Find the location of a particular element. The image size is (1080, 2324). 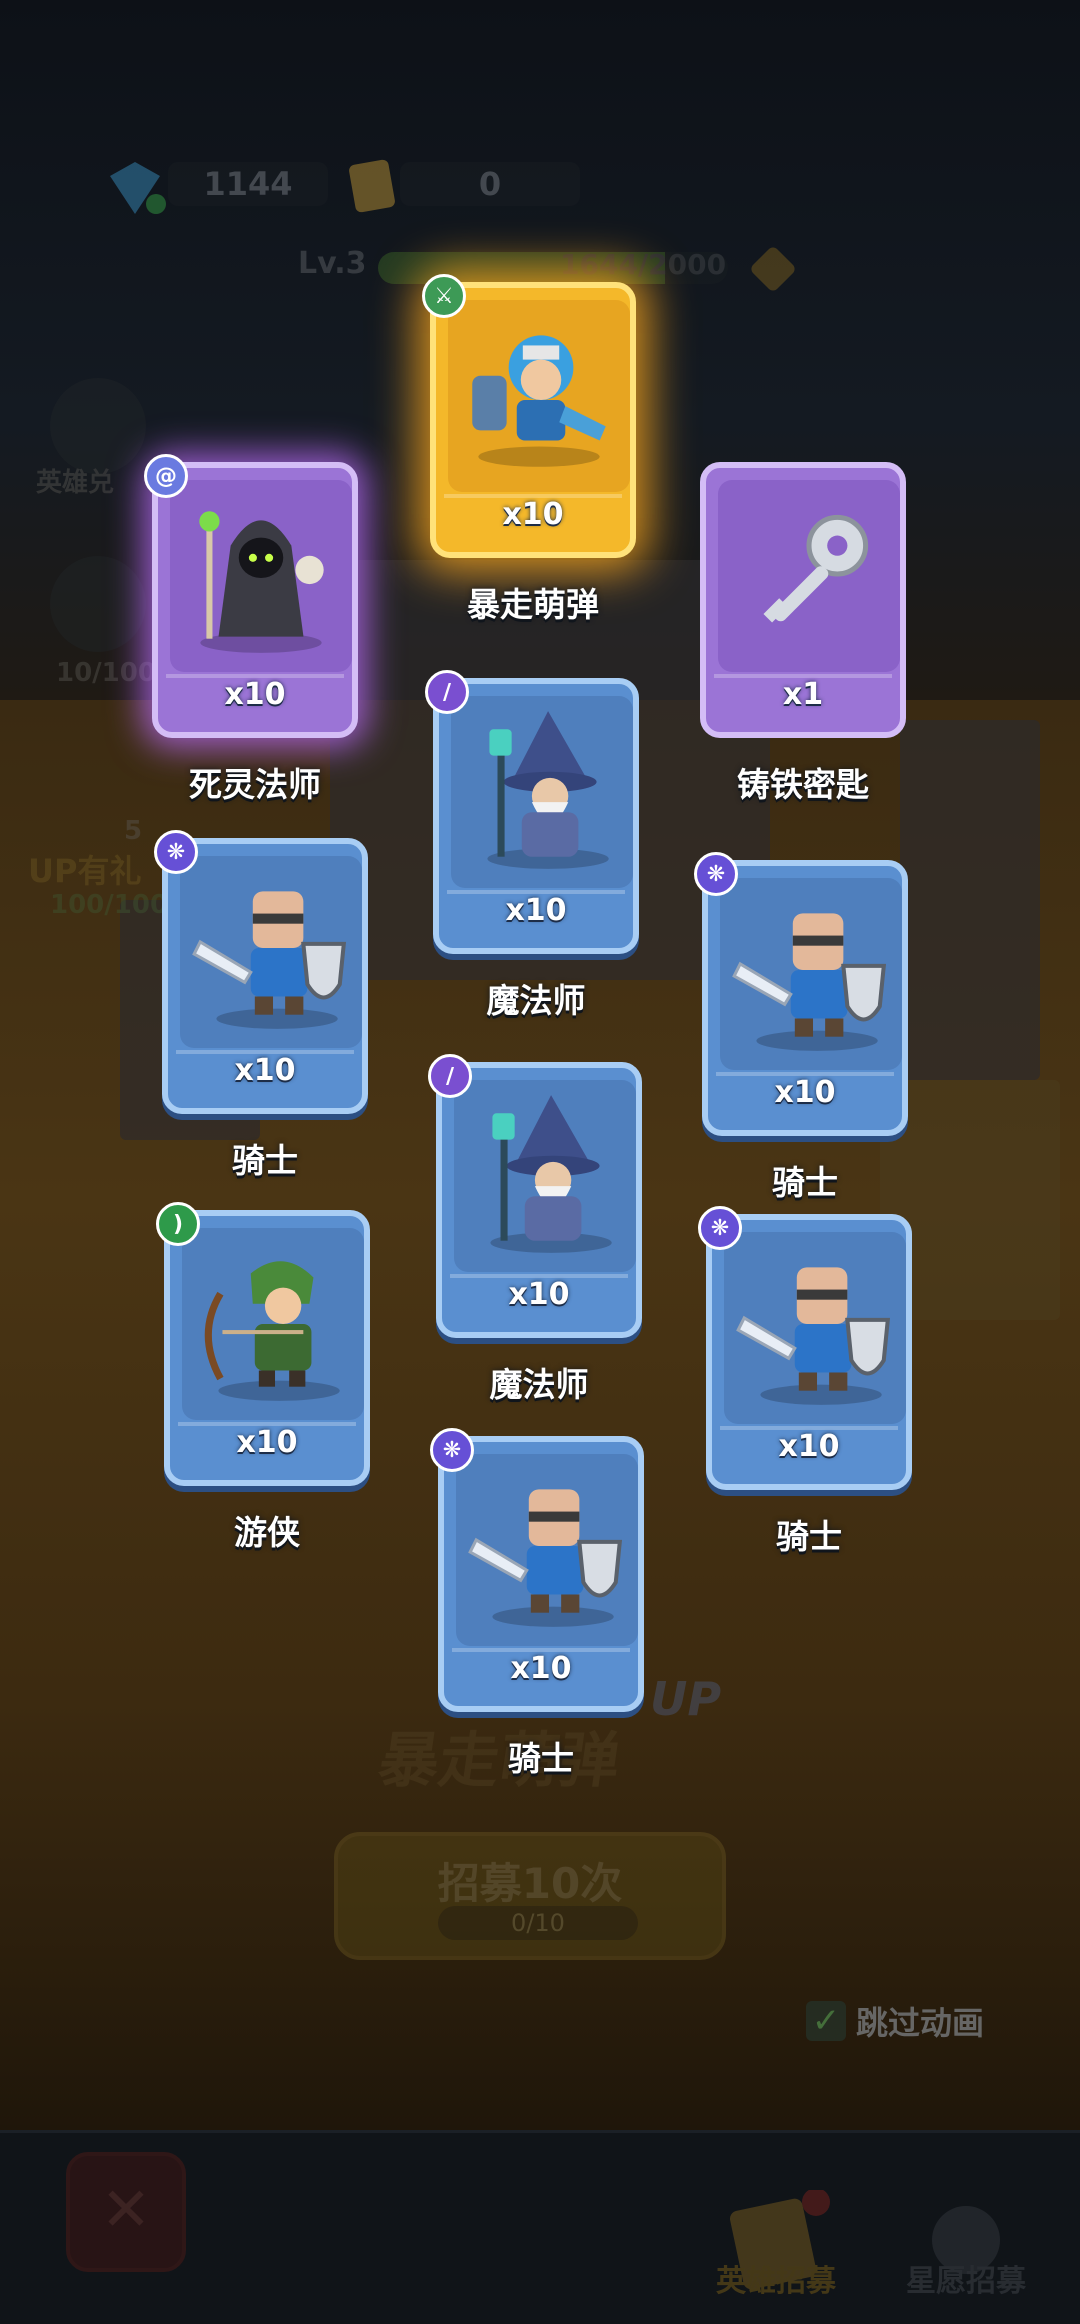

star-item-button is located at coordinates (98, 604).